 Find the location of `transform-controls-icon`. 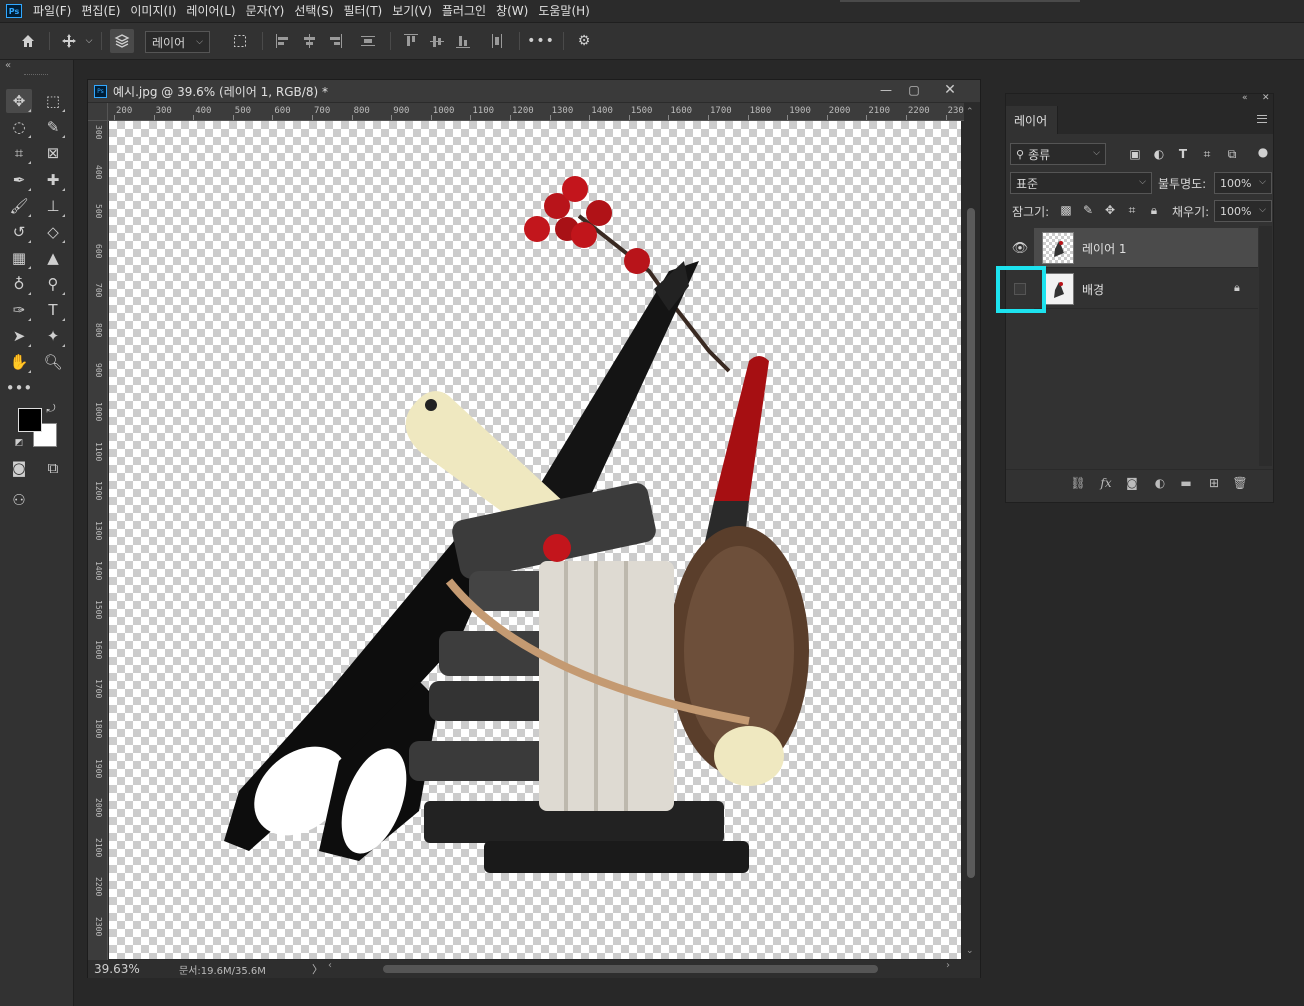

transform-controls-icon is located at coordinates (240, 41).